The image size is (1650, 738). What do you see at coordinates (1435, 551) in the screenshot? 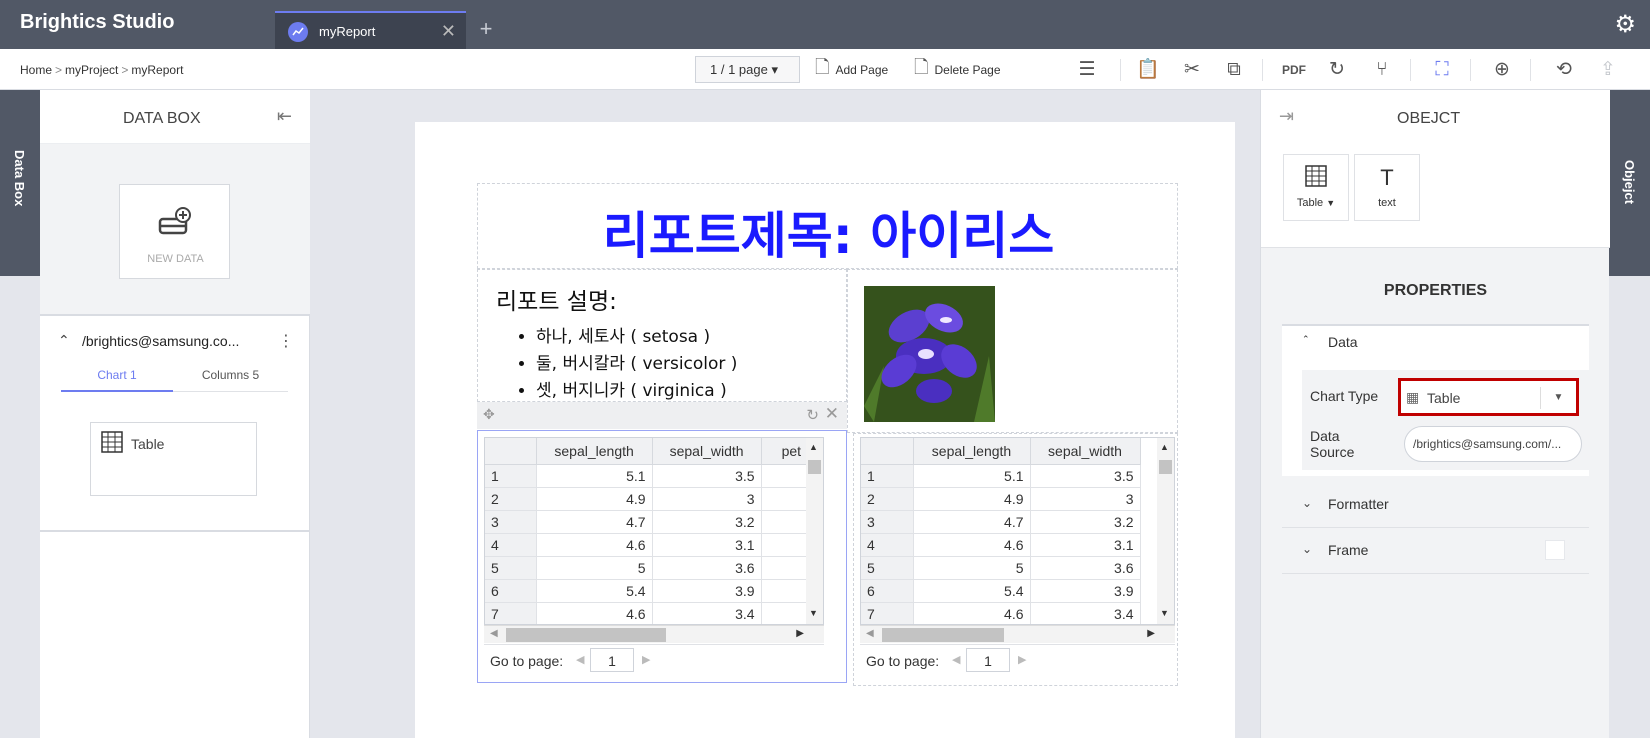
I see `frame-section: ⌄ Frame` at bounding box center [1435, 551].